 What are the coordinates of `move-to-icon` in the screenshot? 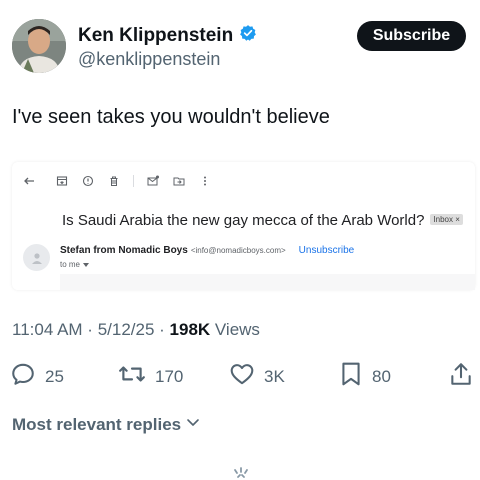 It's located at (179, 181).